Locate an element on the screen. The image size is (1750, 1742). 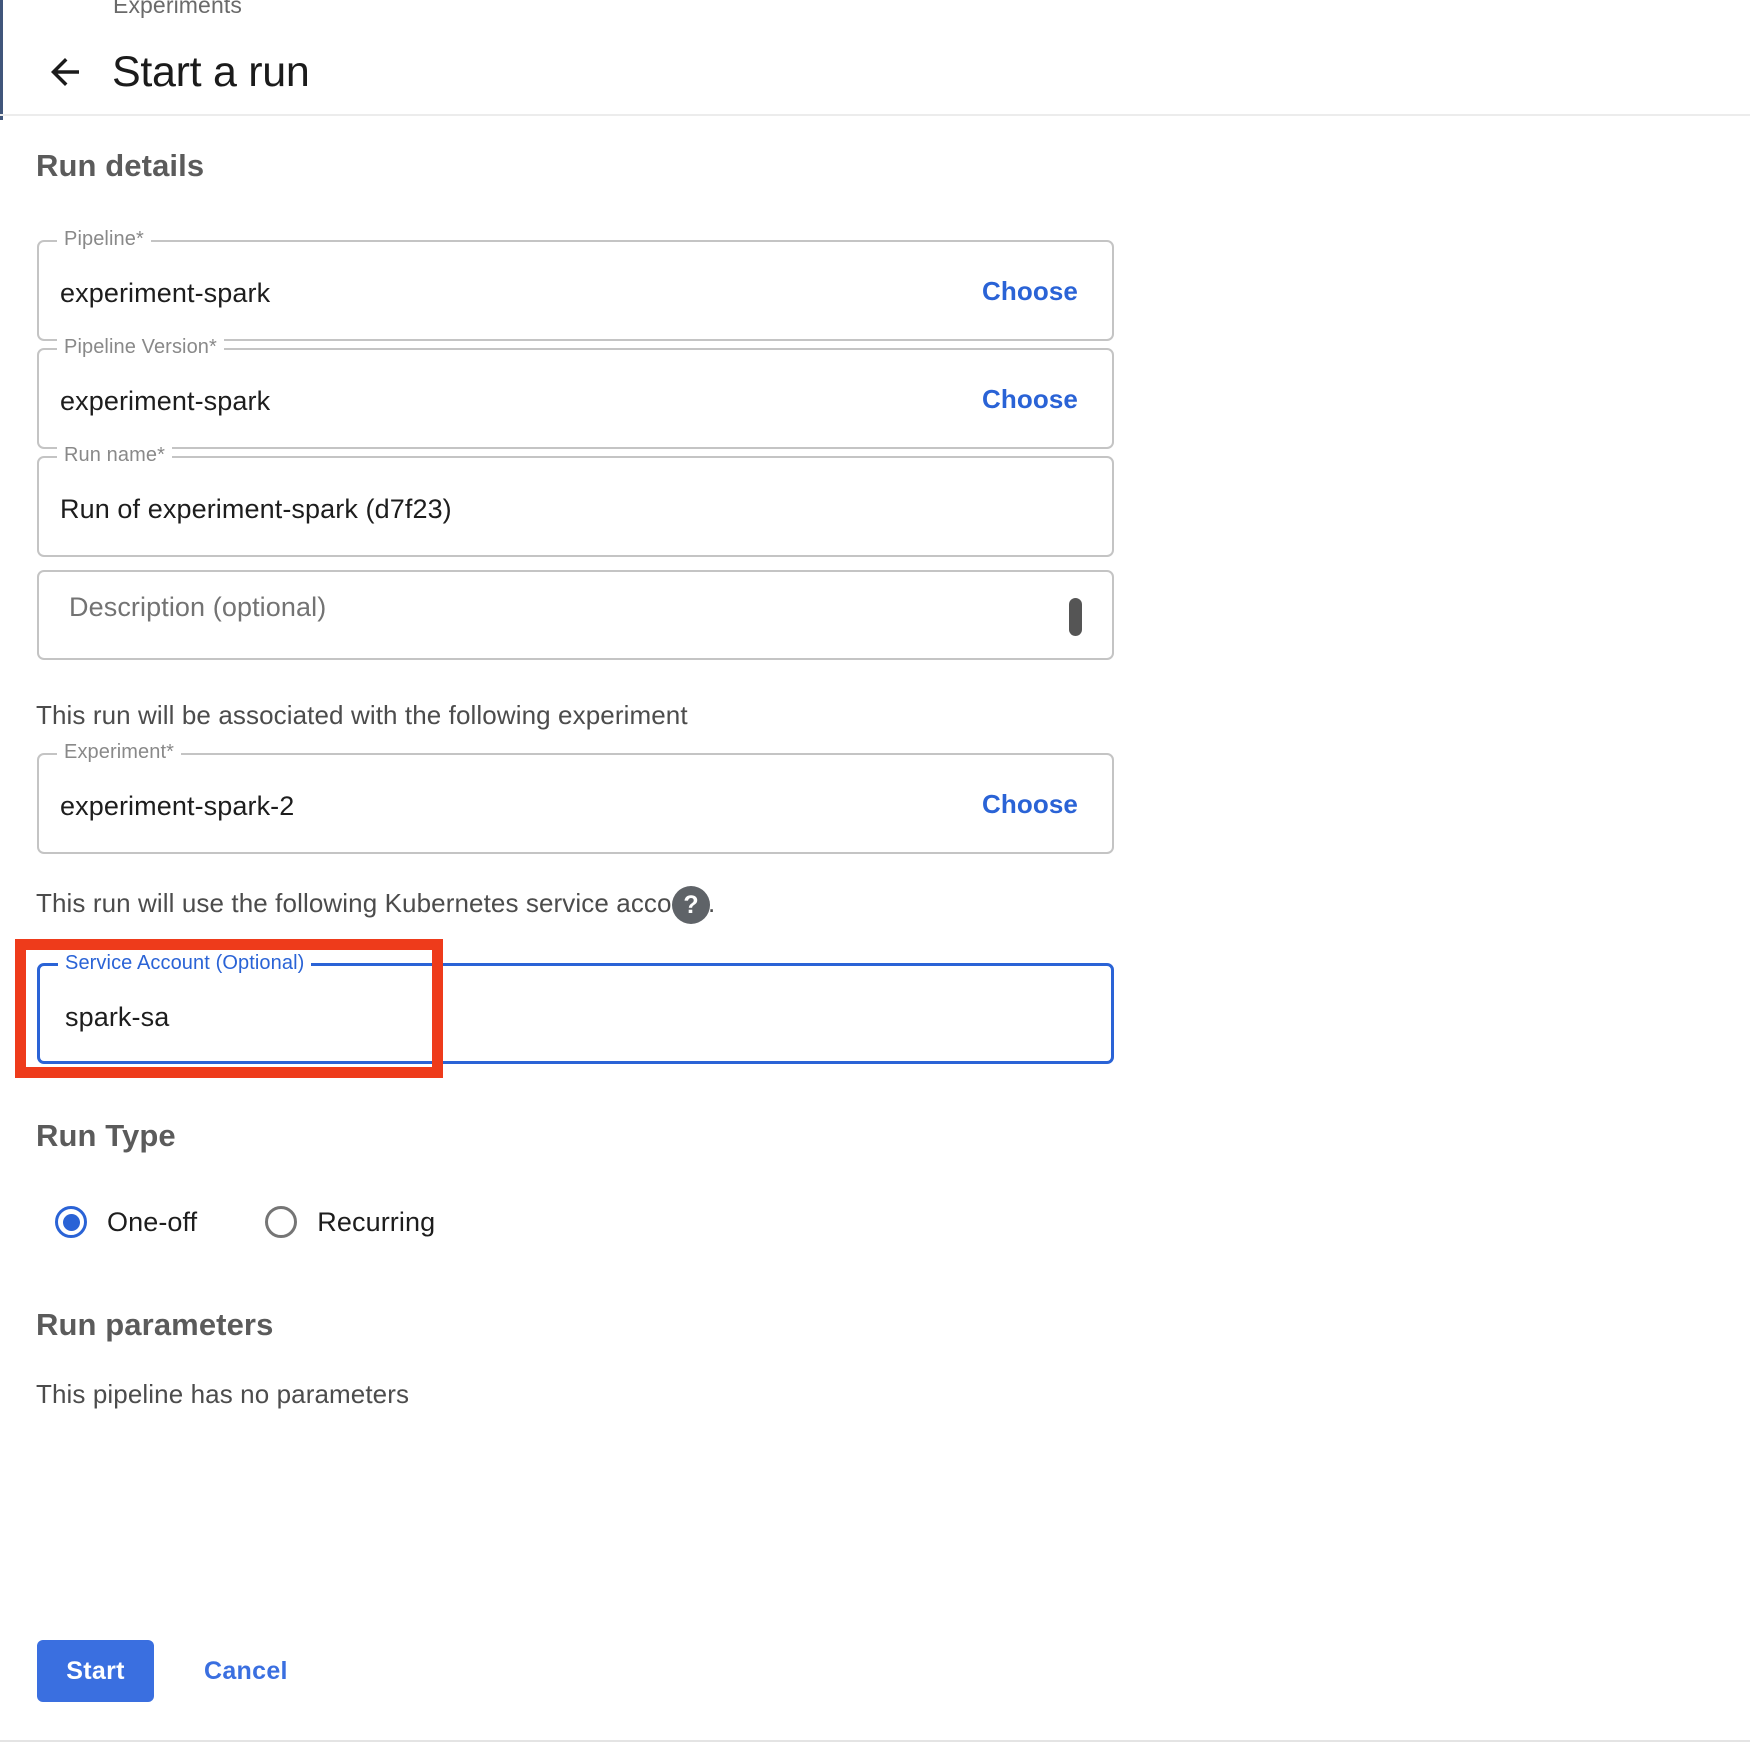
pipeline-field-value: experiment-spark is located at coordinates (165, 293).